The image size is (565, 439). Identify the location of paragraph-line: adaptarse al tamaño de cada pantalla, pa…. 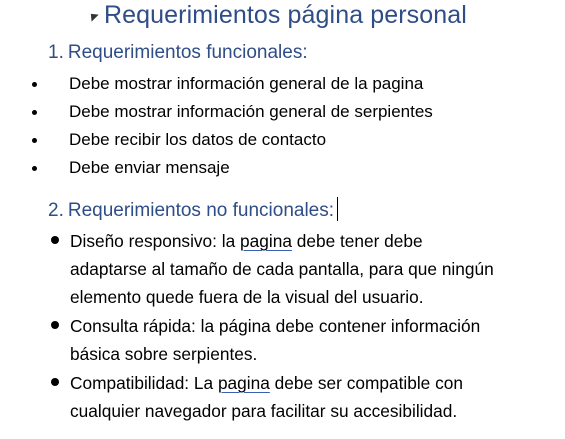
(282, 269).